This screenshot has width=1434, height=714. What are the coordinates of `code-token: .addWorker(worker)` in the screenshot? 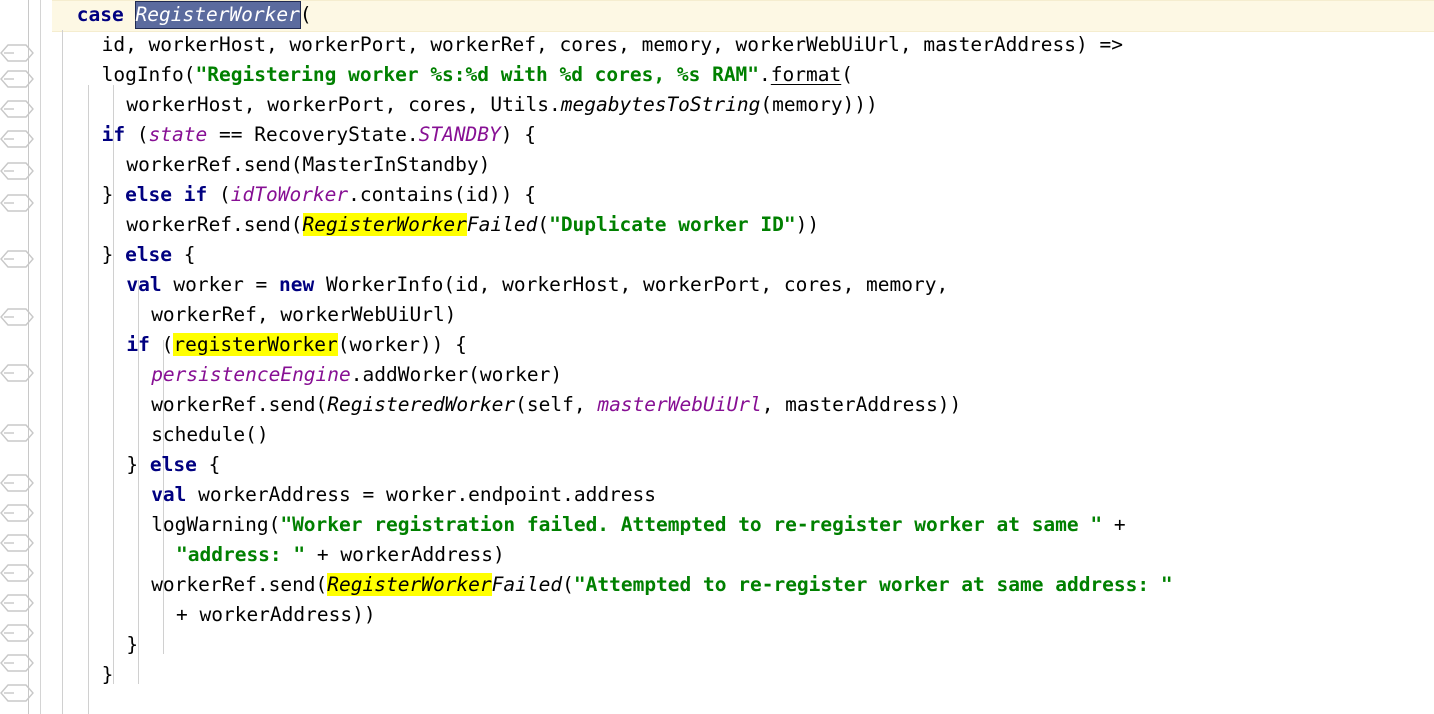 It's located at (456, 374).